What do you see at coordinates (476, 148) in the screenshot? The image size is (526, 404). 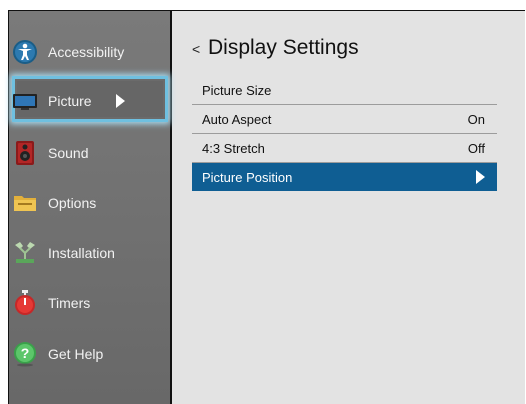 I see `menu-row-value: Off` at bounding box center [476, 148].